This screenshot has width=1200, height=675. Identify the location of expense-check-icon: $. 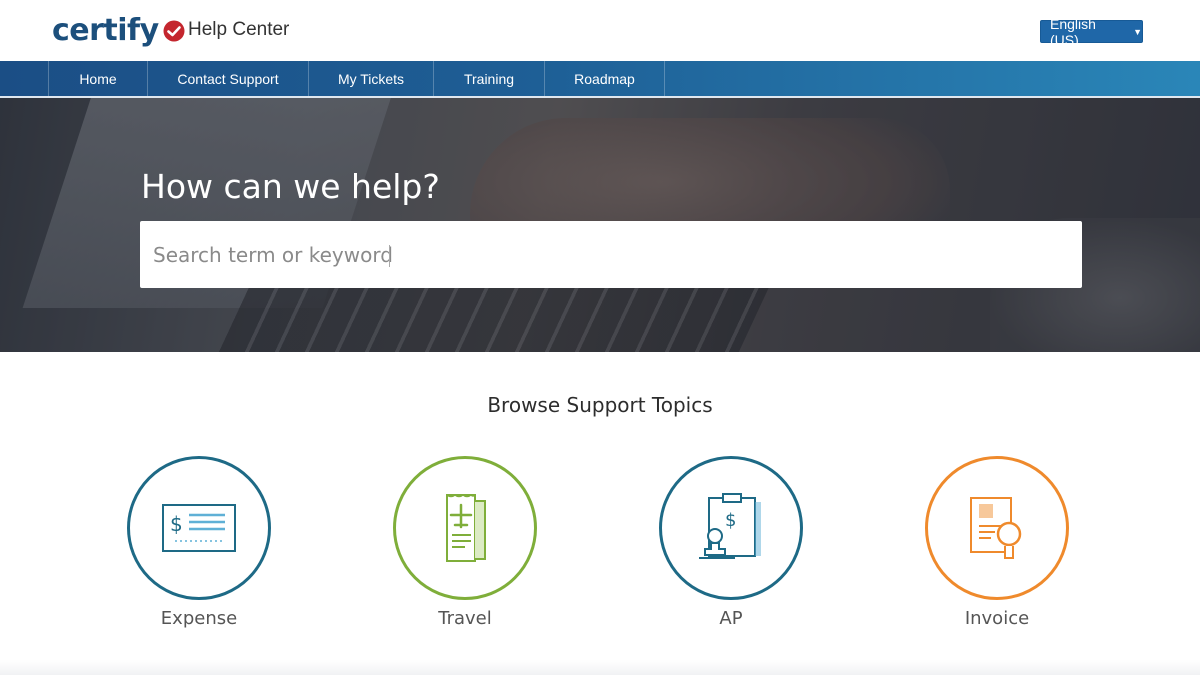
(199, 528).